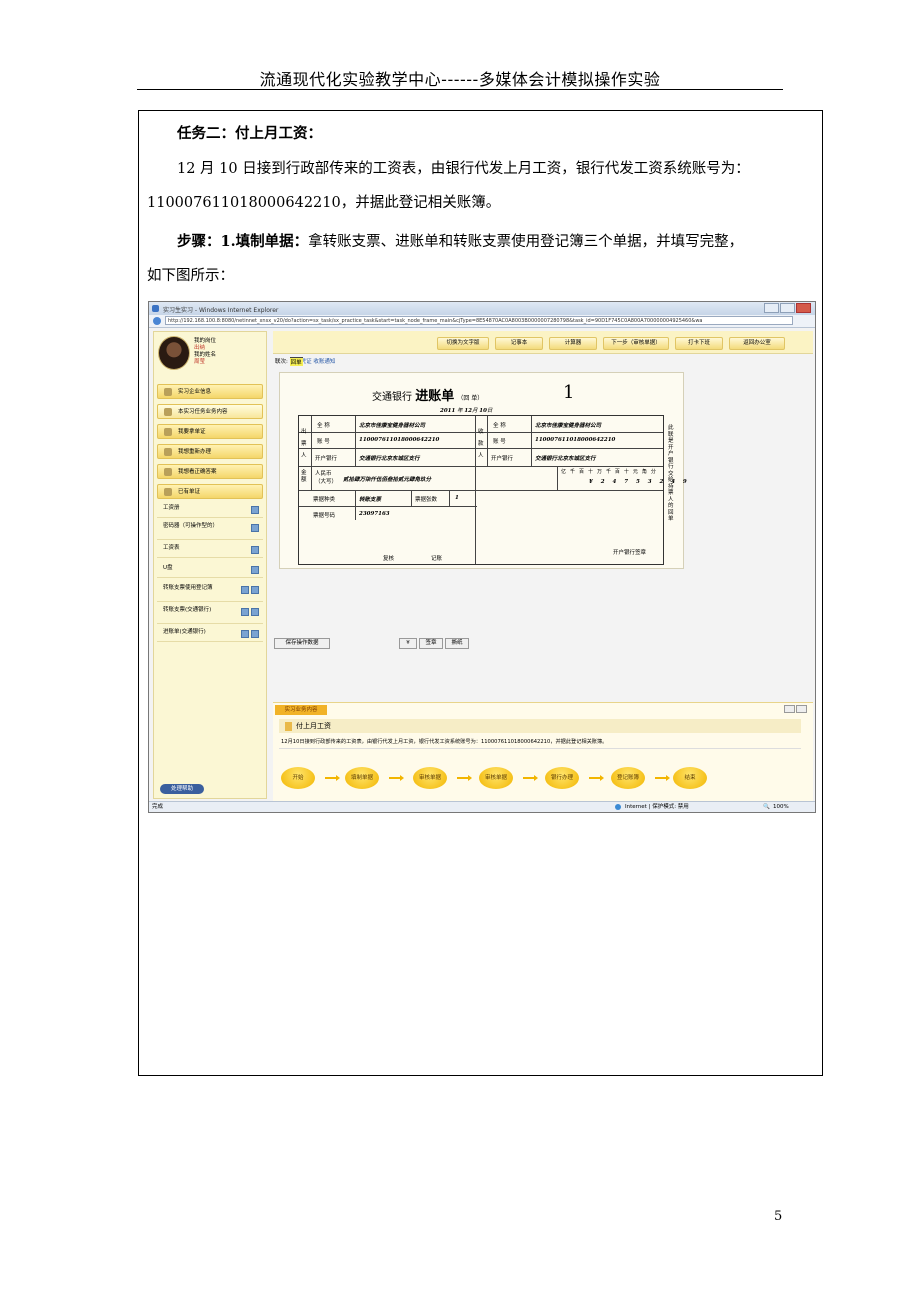  Describe the element at coordinates (298, 778) in the screenshot. I see `flow-start: 开始` at that location.